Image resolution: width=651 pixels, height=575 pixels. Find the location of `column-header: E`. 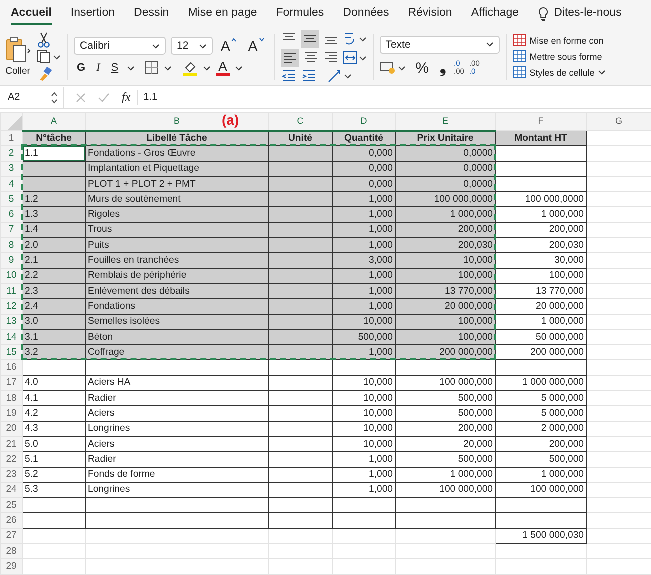

column-header: E is located at coordinates (446, 121).